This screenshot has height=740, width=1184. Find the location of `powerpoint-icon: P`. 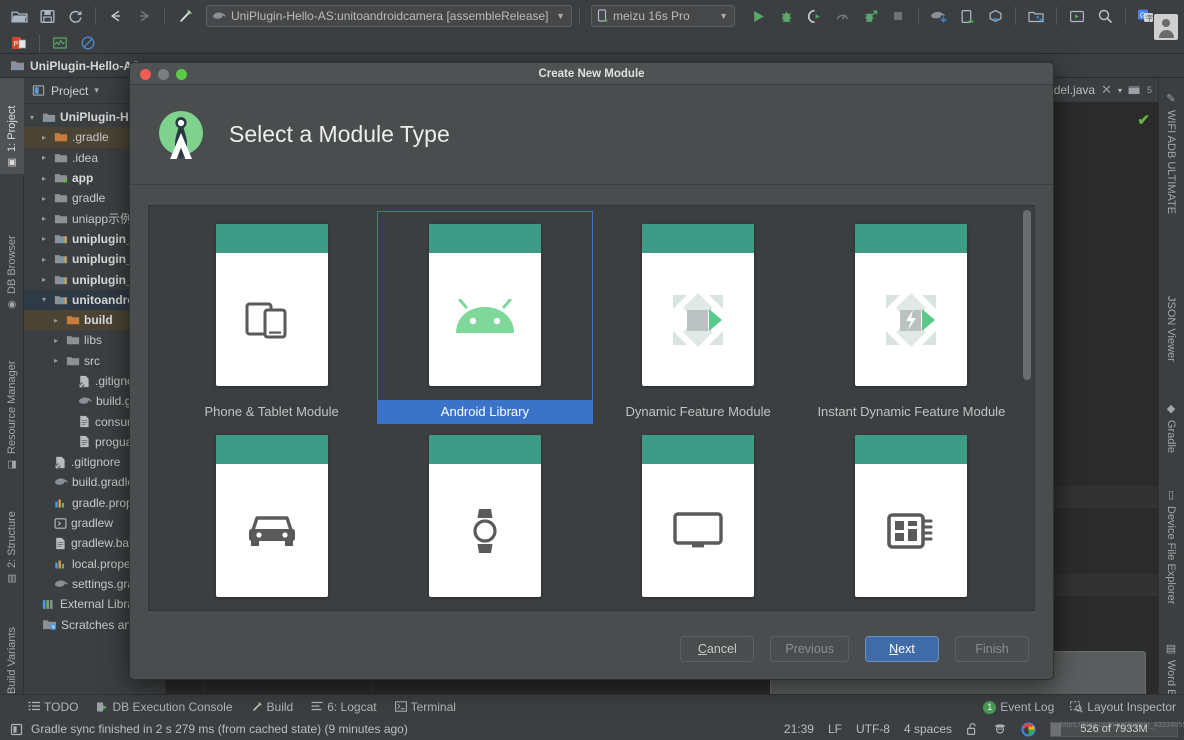

powerpoint-icon: P is located at coordinates (19, 43).